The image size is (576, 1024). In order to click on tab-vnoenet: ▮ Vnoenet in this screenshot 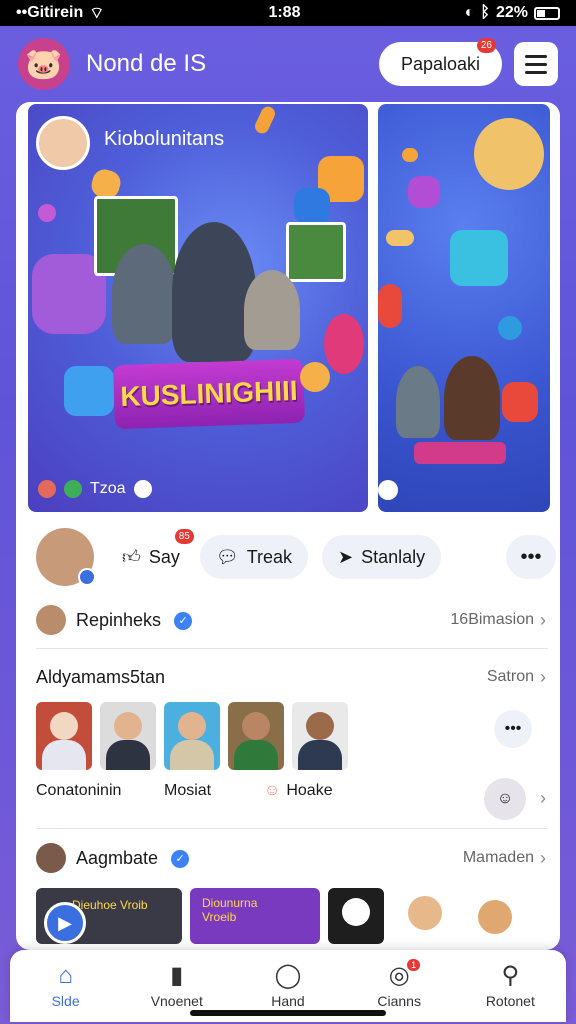, I will do `click(177, 986)`.